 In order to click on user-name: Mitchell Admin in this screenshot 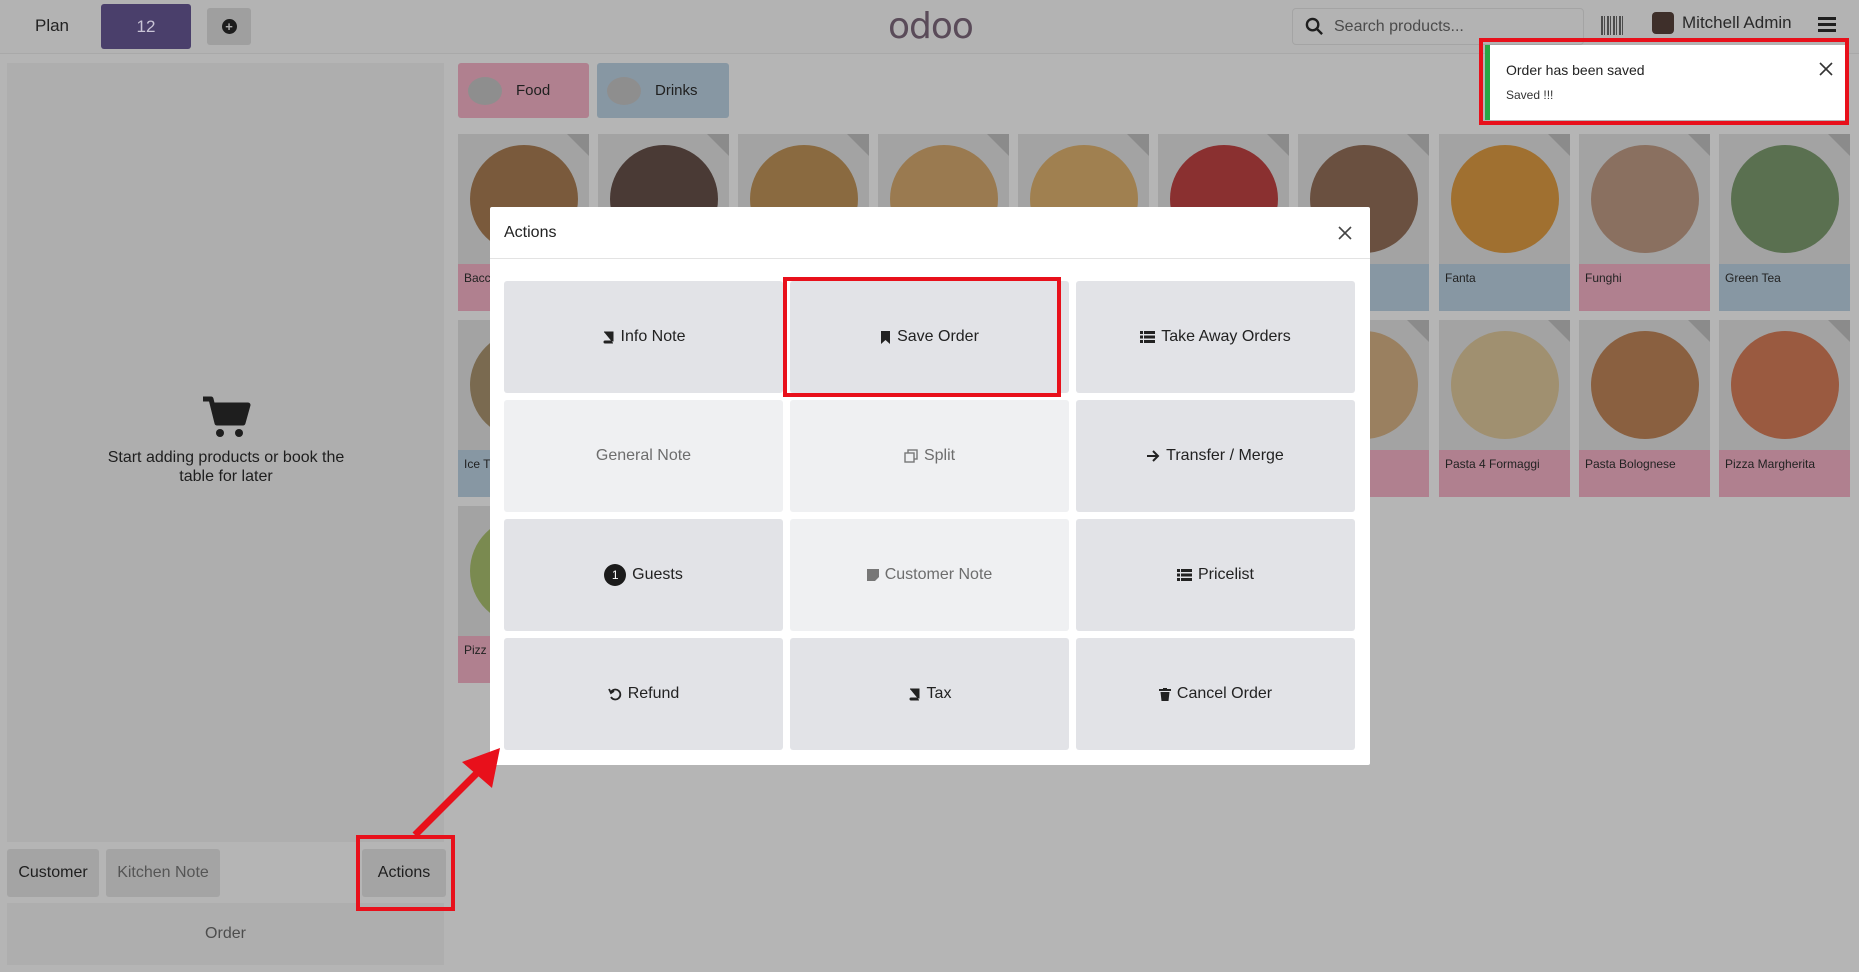, I will do `click(1737, 22)`.